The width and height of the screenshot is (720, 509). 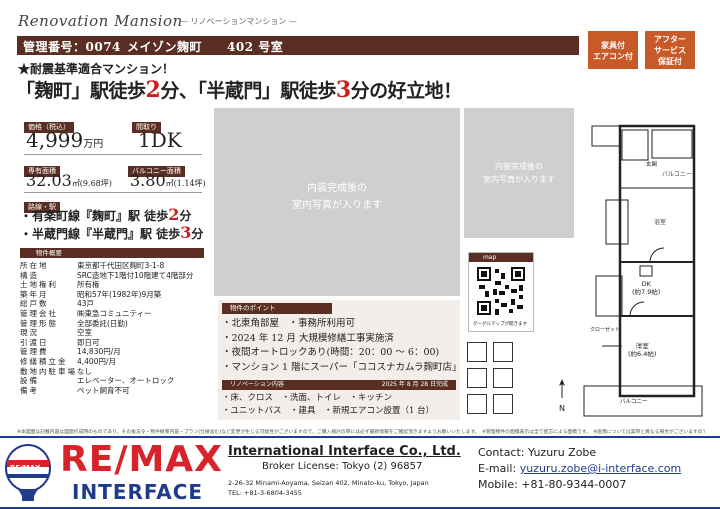 What do you see at coordinates (344, 451) in the screenshot?
I see `company-name: International Interface Co., Ltd.` at bounding box center [344, 451].